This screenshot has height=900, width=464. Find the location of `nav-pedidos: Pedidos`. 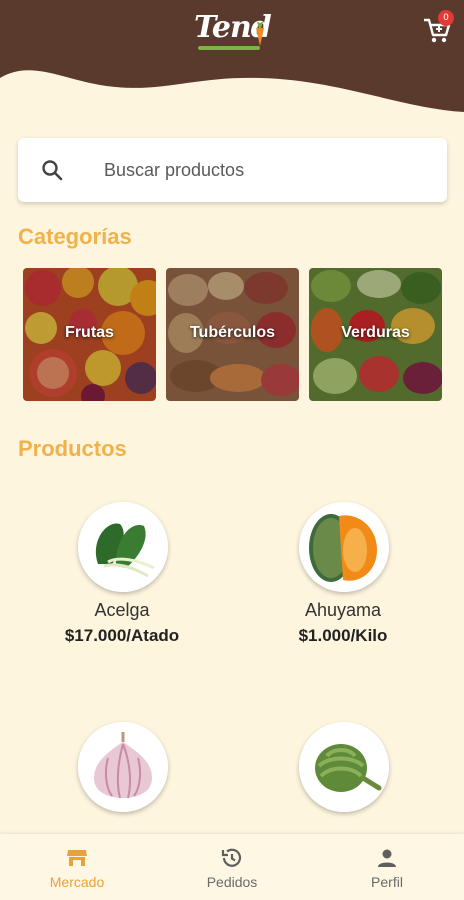

nav-pedidos: Pedidos is located at coordinates (232, 867).